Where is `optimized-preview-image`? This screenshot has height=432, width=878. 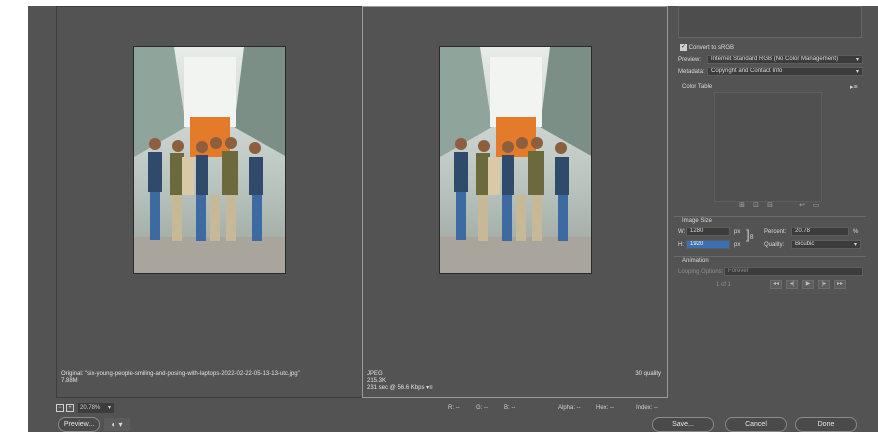
optimized-preview-image is located at coordinates (515, 160).